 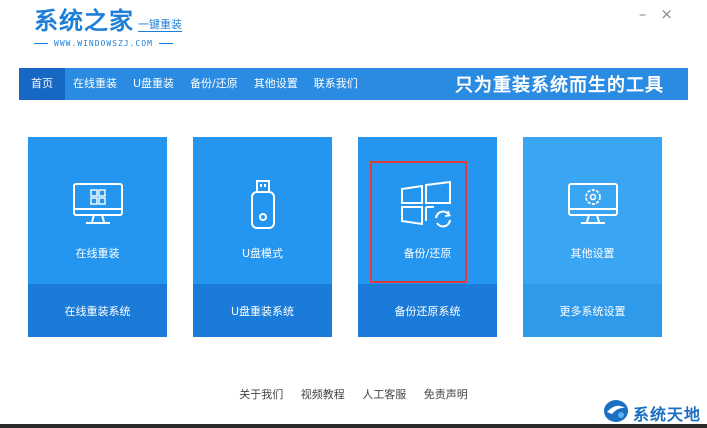 I want to click on card-label: 备份/还原, so click(x=427, y=253).